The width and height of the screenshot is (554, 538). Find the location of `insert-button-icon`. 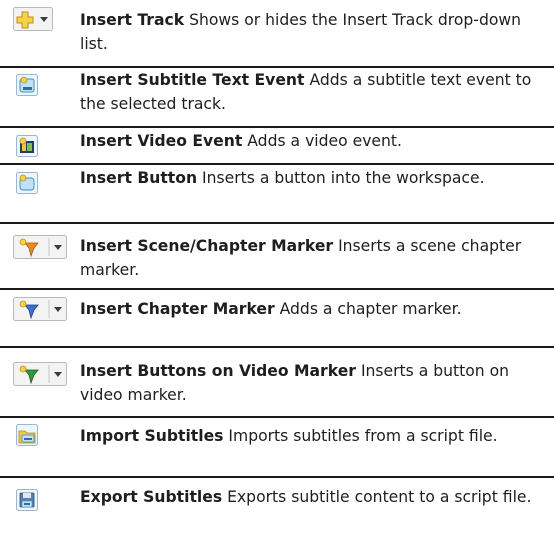

insert-button-icon is located at coordinates (27, 183).